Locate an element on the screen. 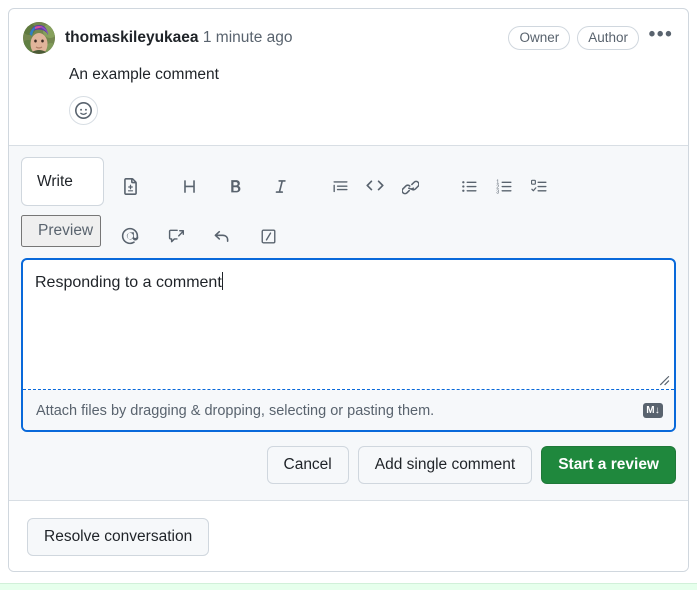 This screenshot has width=697, height=590. svg-text: 3 is located at coordinates (497, 191).